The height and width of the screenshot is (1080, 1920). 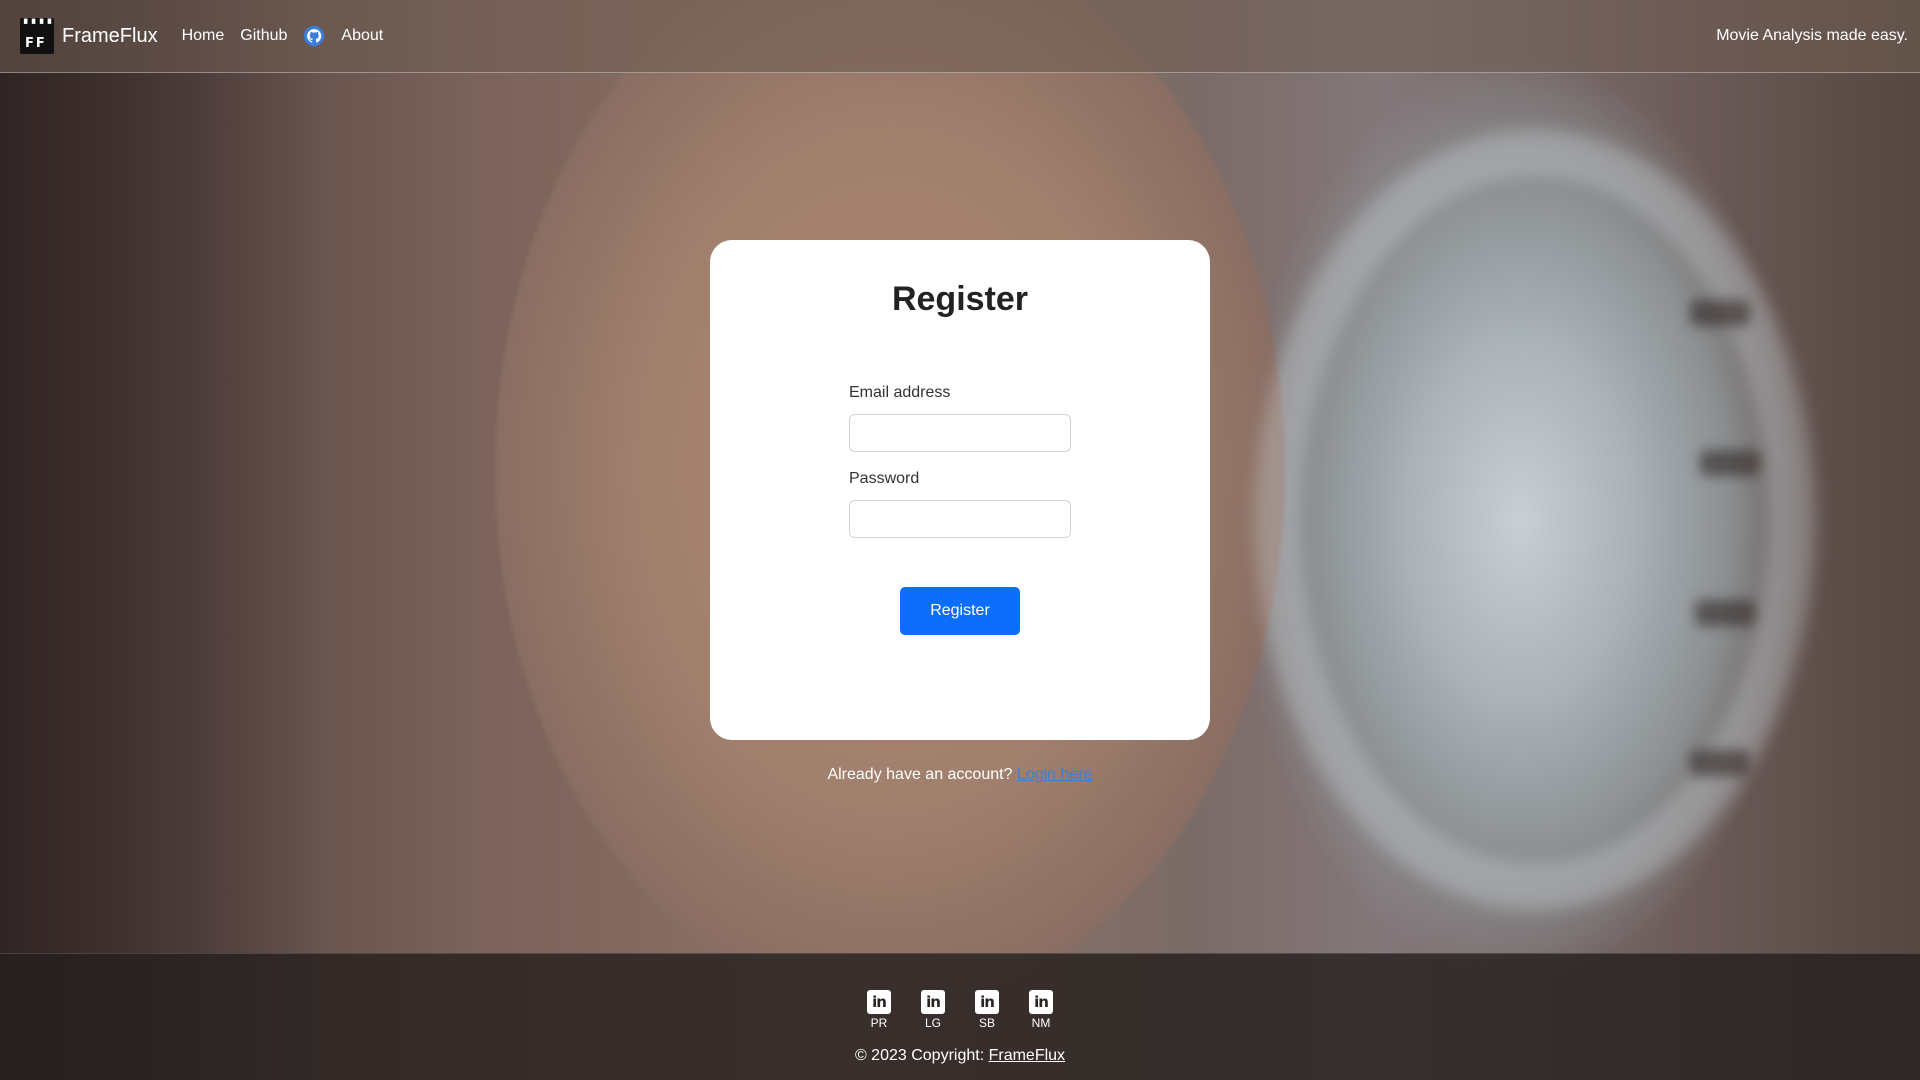 What do you see at coordinates (884, 478) in the screenshot?
I see `password-label: Password` at bounding box center [884, 478].